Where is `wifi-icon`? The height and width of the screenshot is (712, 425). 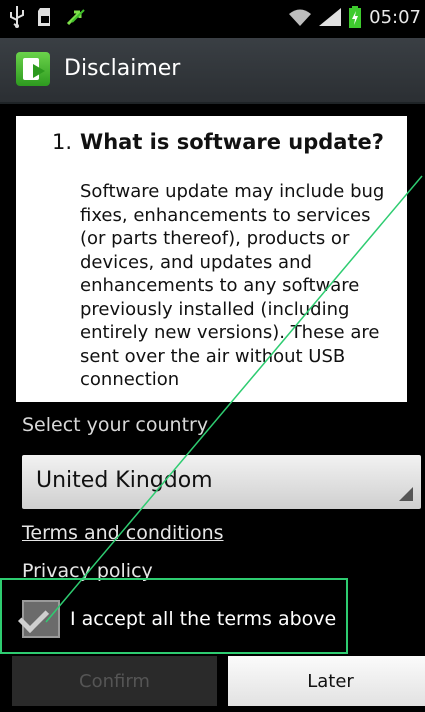
wifi-icon is located at coordinates (300, 17).